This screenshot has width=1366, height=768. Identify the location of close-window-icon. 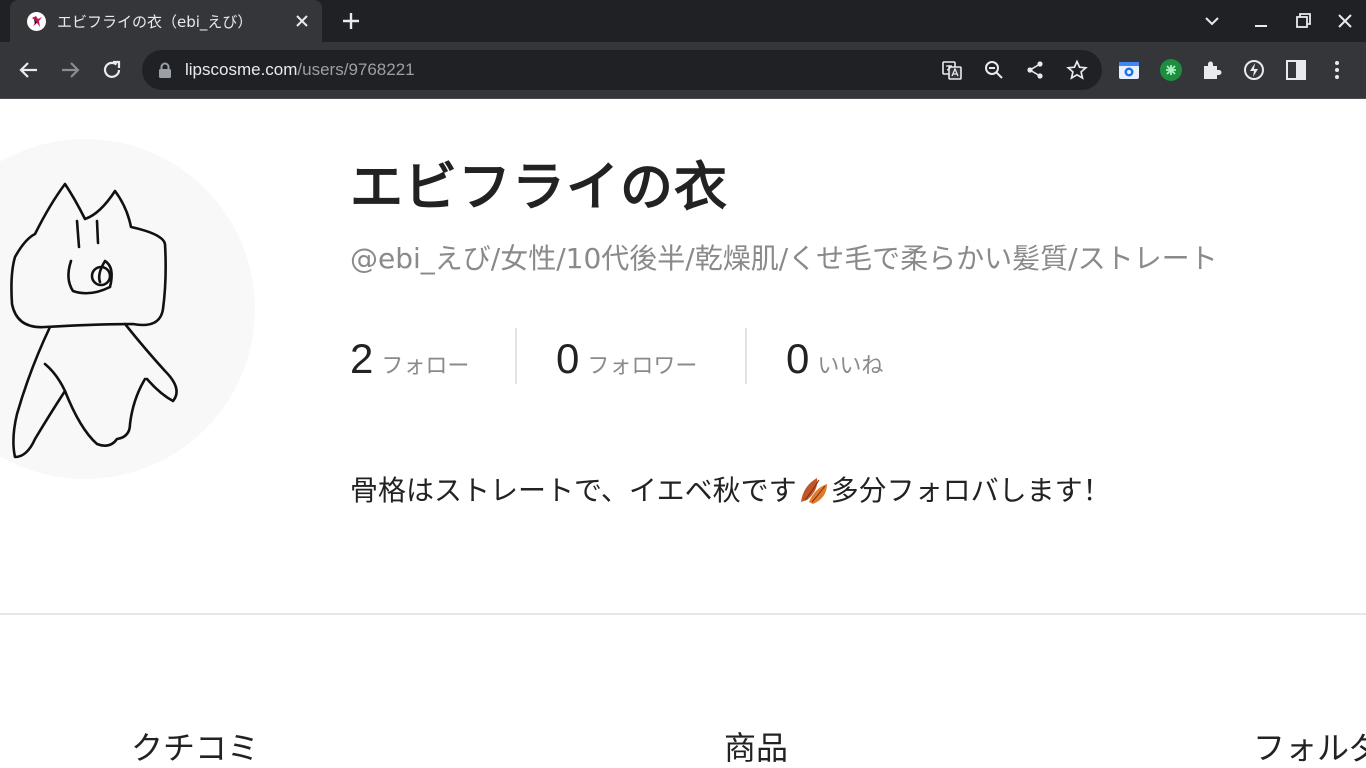
(1345, 21).